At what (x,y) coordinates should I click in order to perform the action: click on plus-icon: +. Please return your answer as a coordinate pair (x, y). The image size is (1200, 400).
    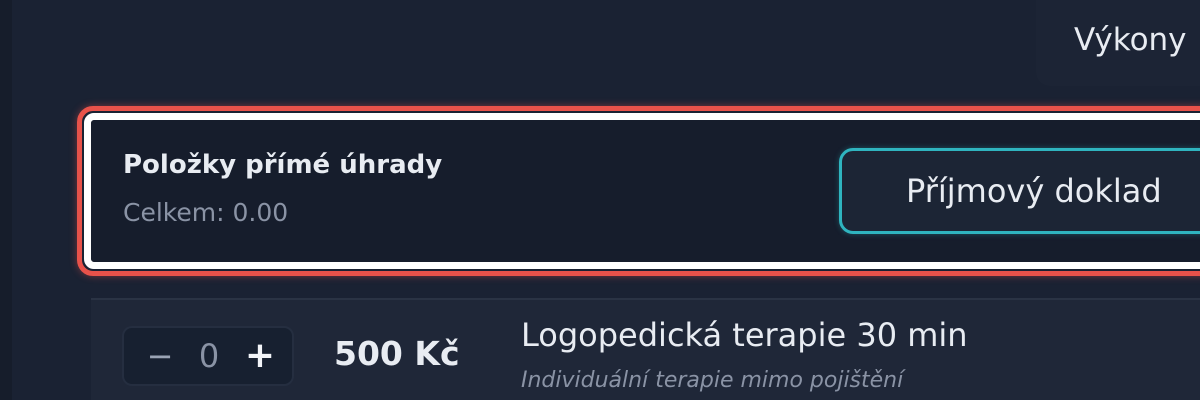
    Looking at the image, I should click on (260, 356).